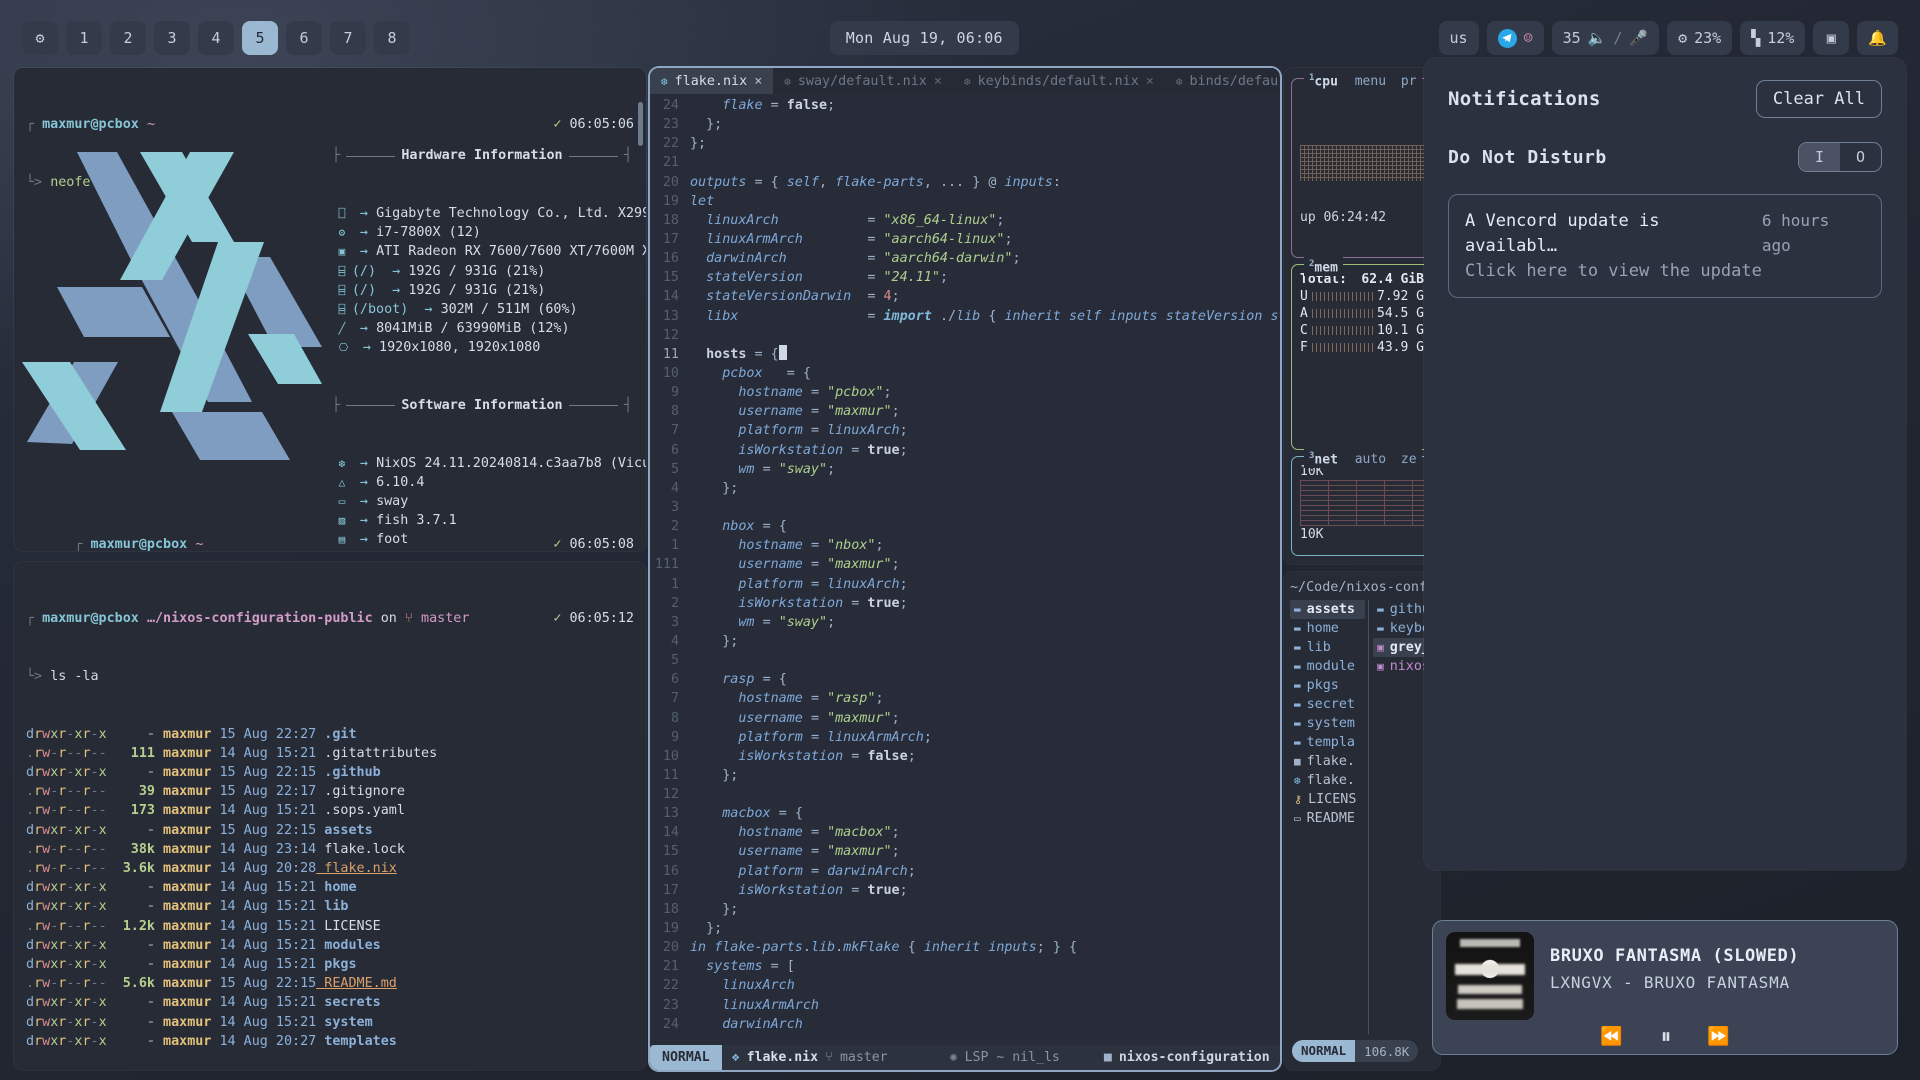 The width and height of the screenshot is (1920, 1080). Describe the element at coordinates (344, 830) in the screenshot. I see `file-name: assets` at that location.